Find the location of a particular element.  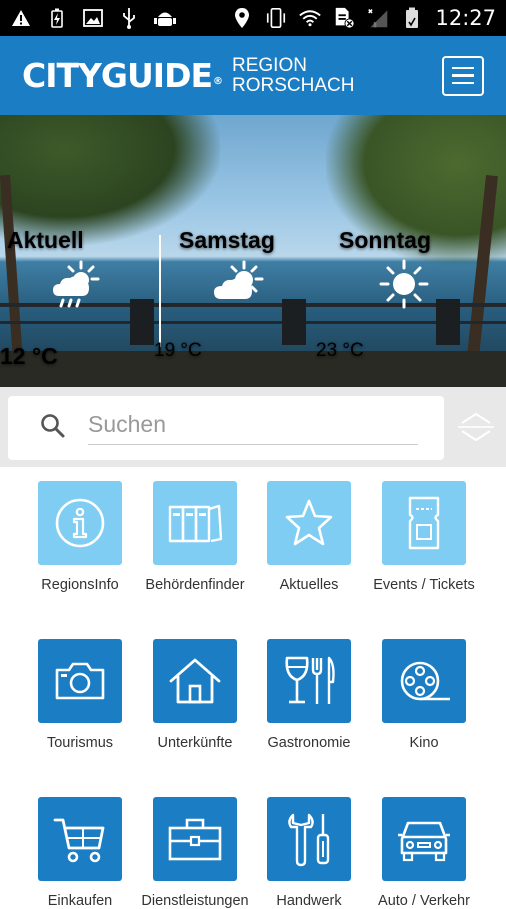

search-placeholder: Suchen is located at coordinates (253, 428).